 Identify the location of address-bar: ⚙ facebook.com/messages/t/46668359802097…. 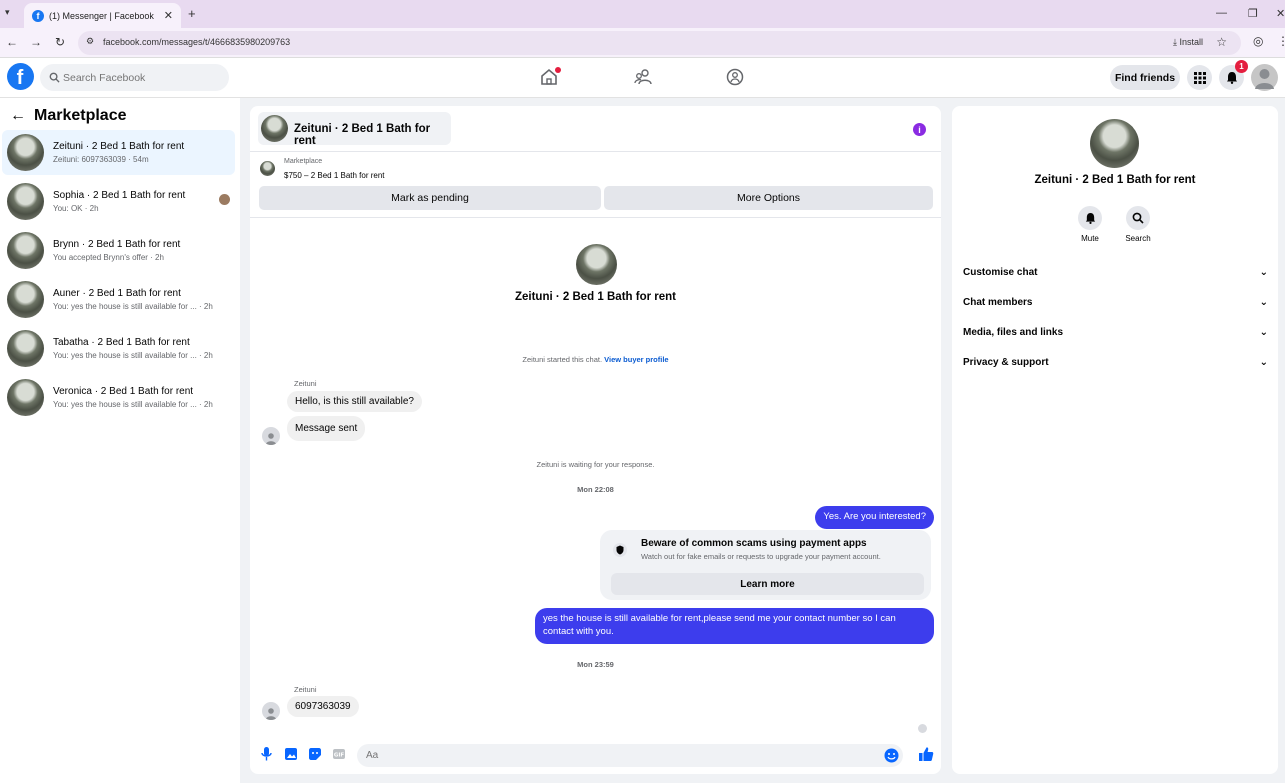
(659, 43).